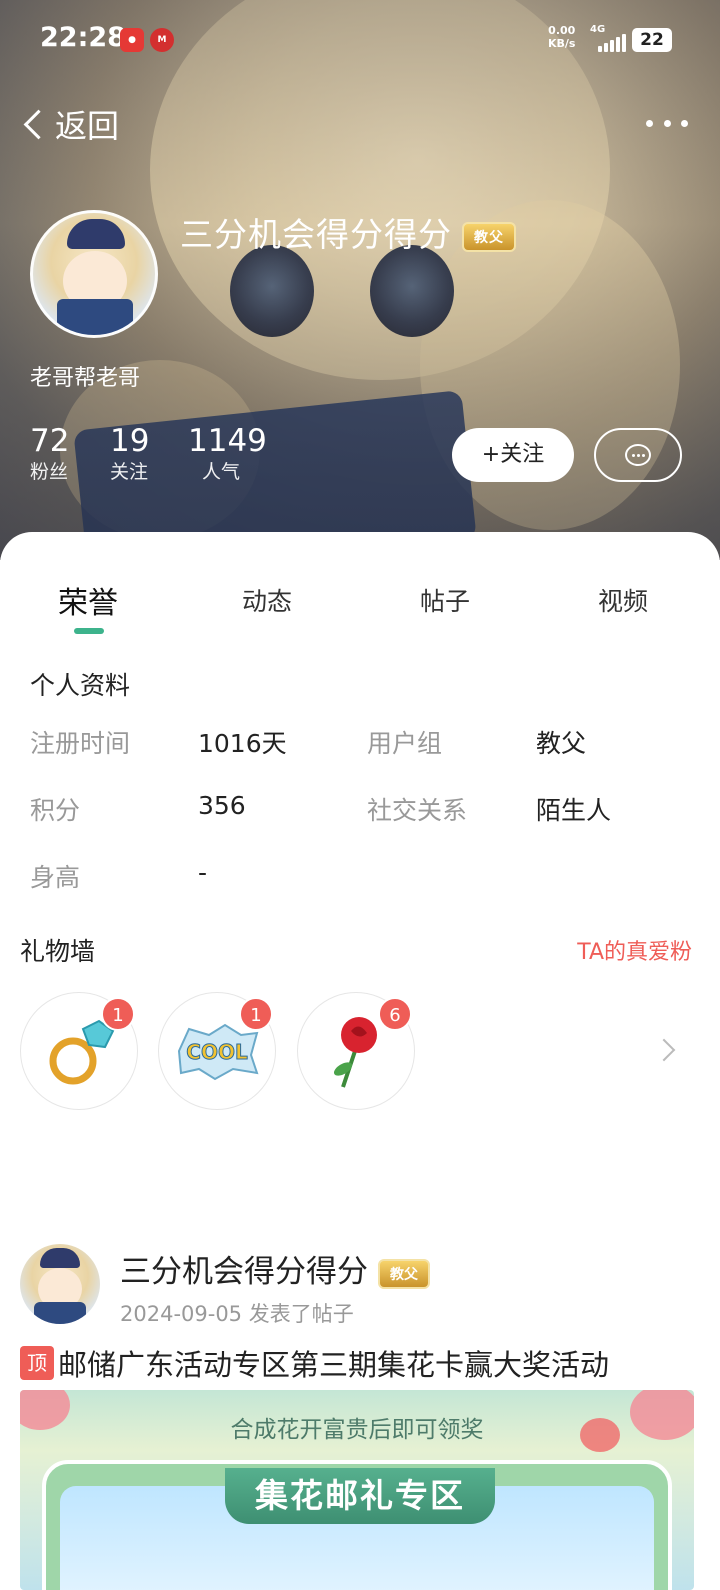 The height and width of the screenshot is (1590, 720). Describe the element at coordinates (667, 123) in the screenshot. I see `more-menu-button` at that location.